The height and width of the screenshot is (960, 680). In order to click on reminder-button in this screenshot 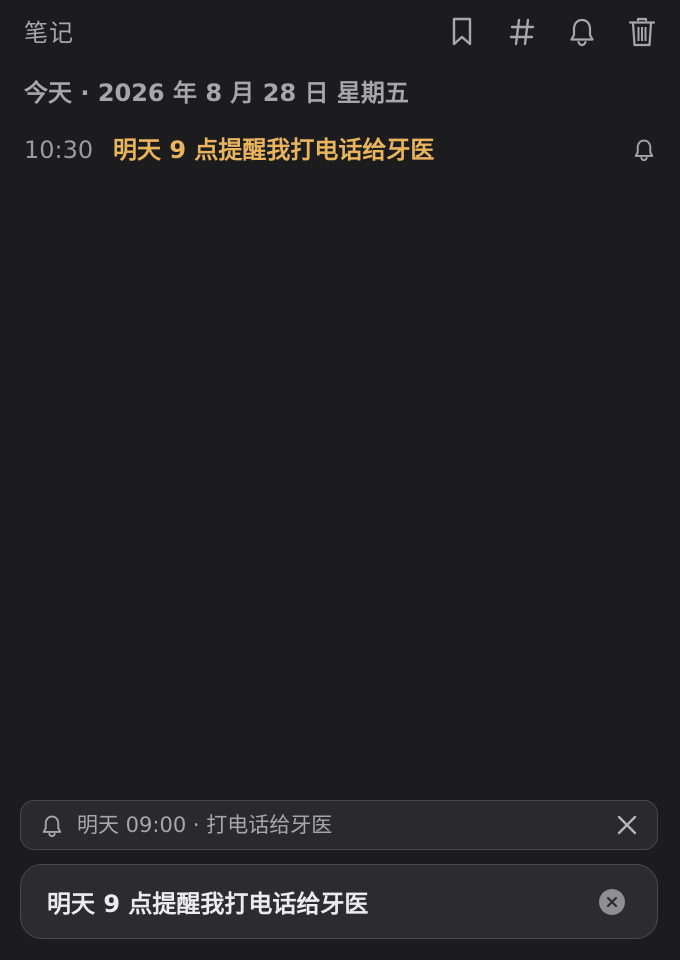, I will do `click(582, 32)`.